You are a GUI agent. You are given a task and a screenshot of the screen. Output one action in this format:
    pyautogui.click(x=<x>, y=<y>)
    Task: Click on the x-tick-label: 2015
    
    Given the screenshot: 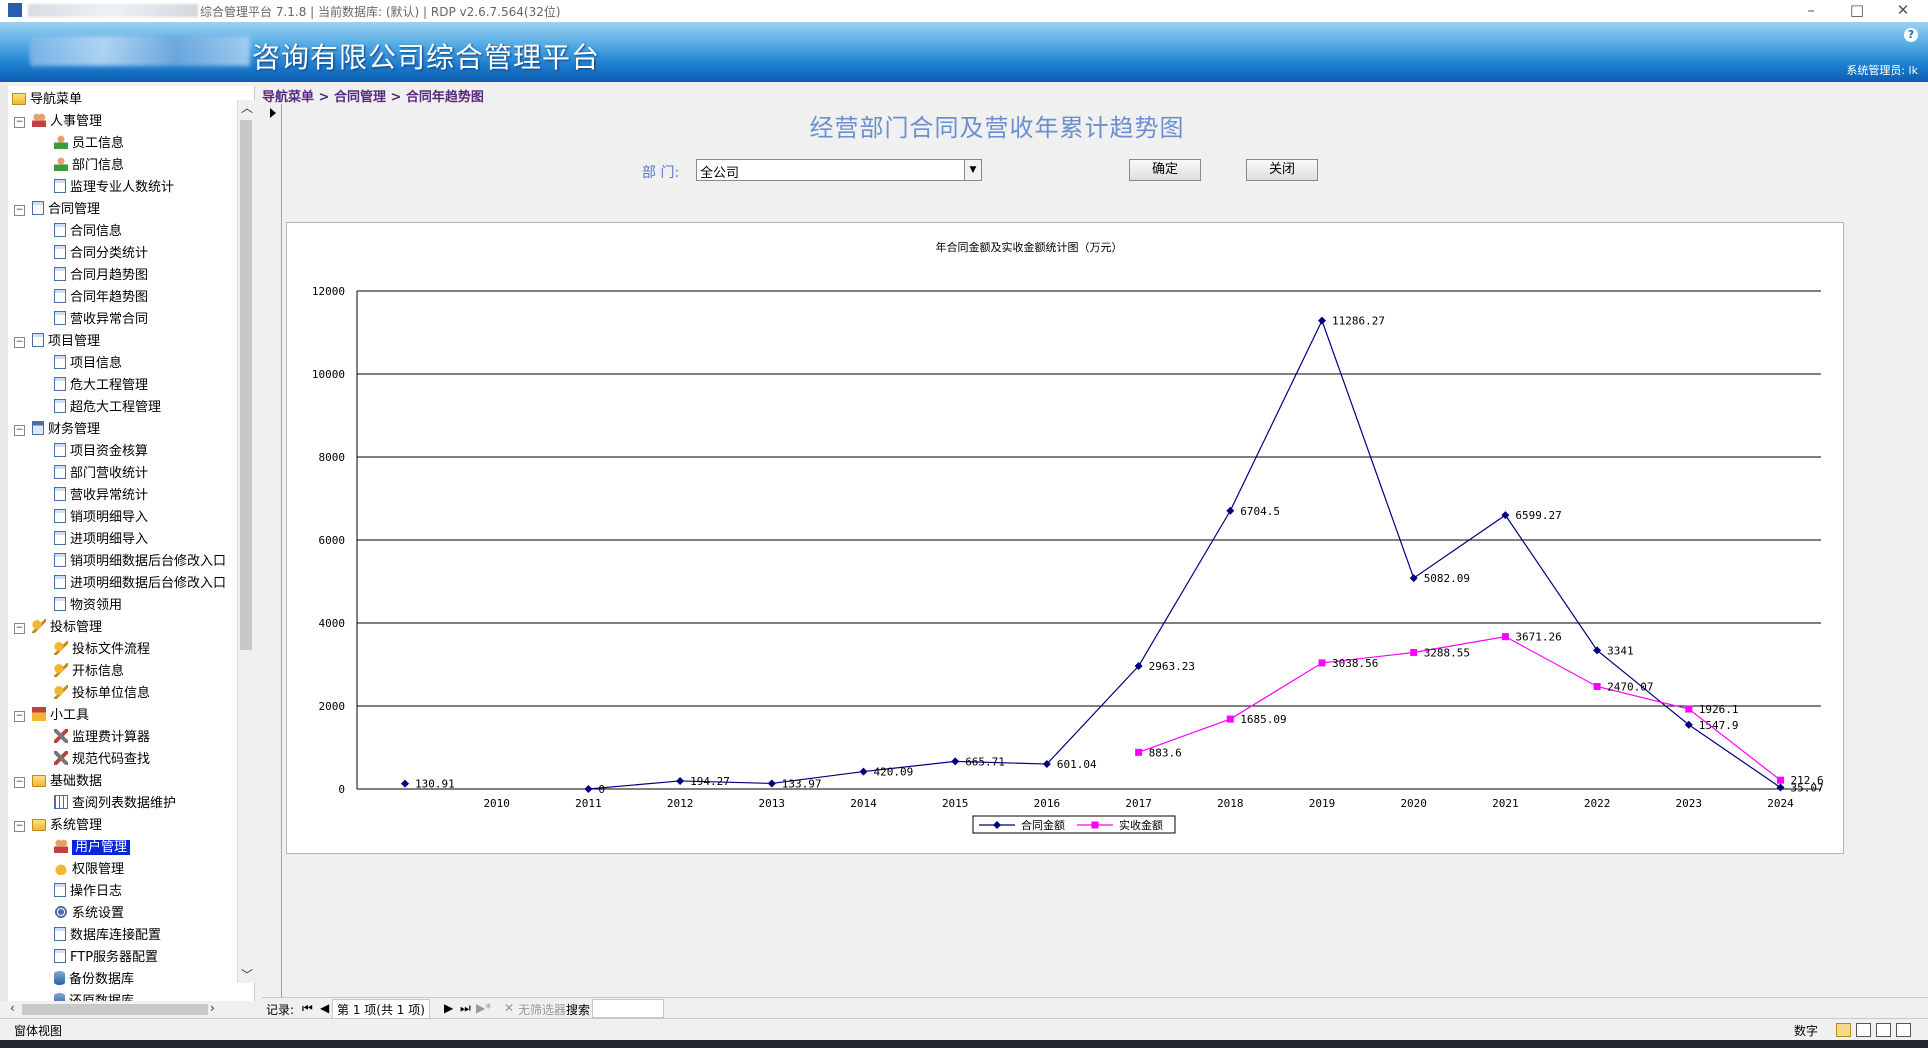 What is the action you would take?
    pyautogui.click(x=955, y=803)
    